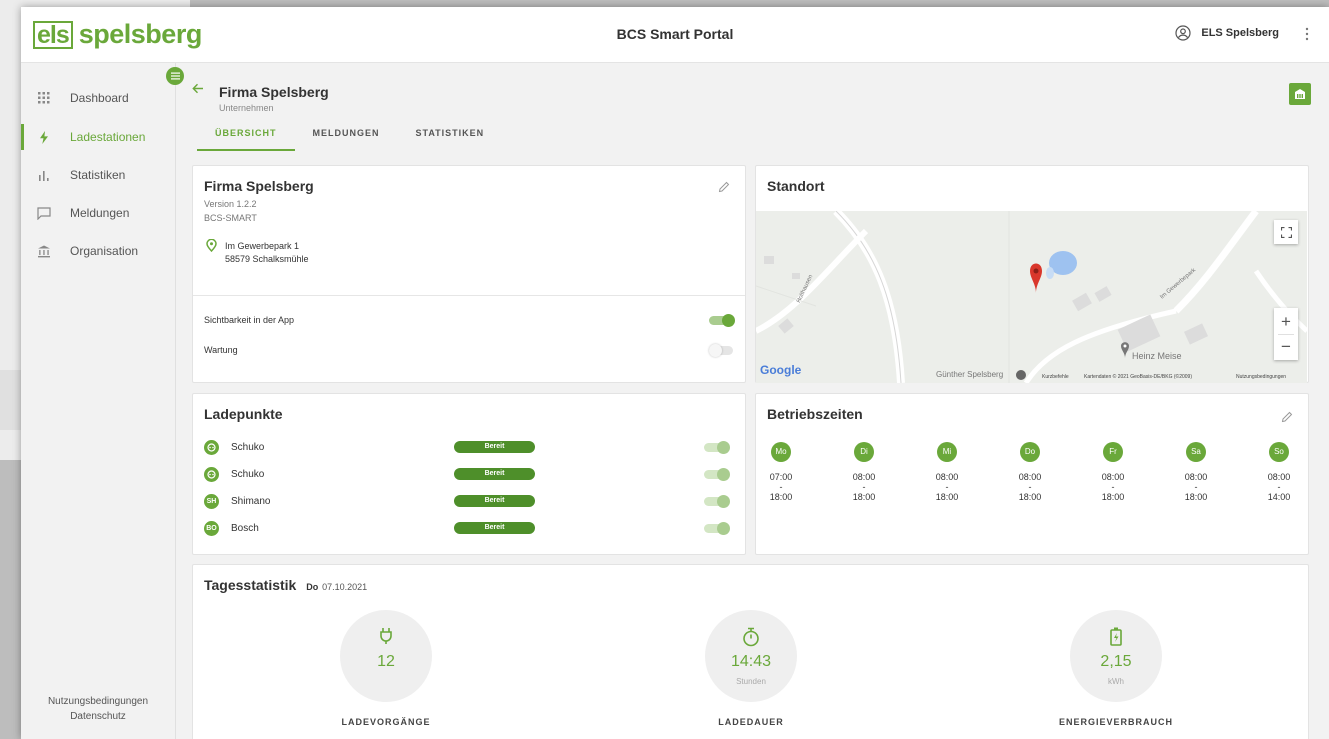  Describe the element at coordinates (211, 528) in the screenshot. I see `bosch-icon: BO` at that location.